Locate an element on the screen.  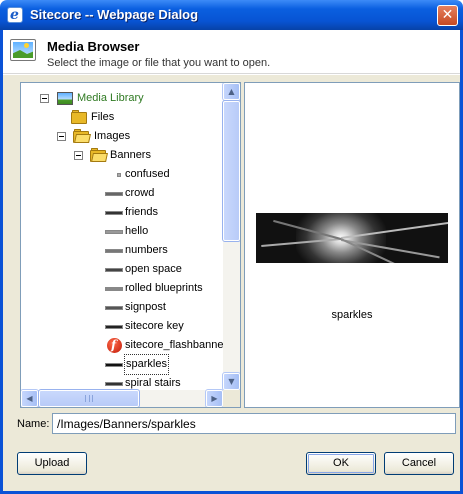
tree-item-label: sitecore_flashbanne is located at coordinates (174, 345).